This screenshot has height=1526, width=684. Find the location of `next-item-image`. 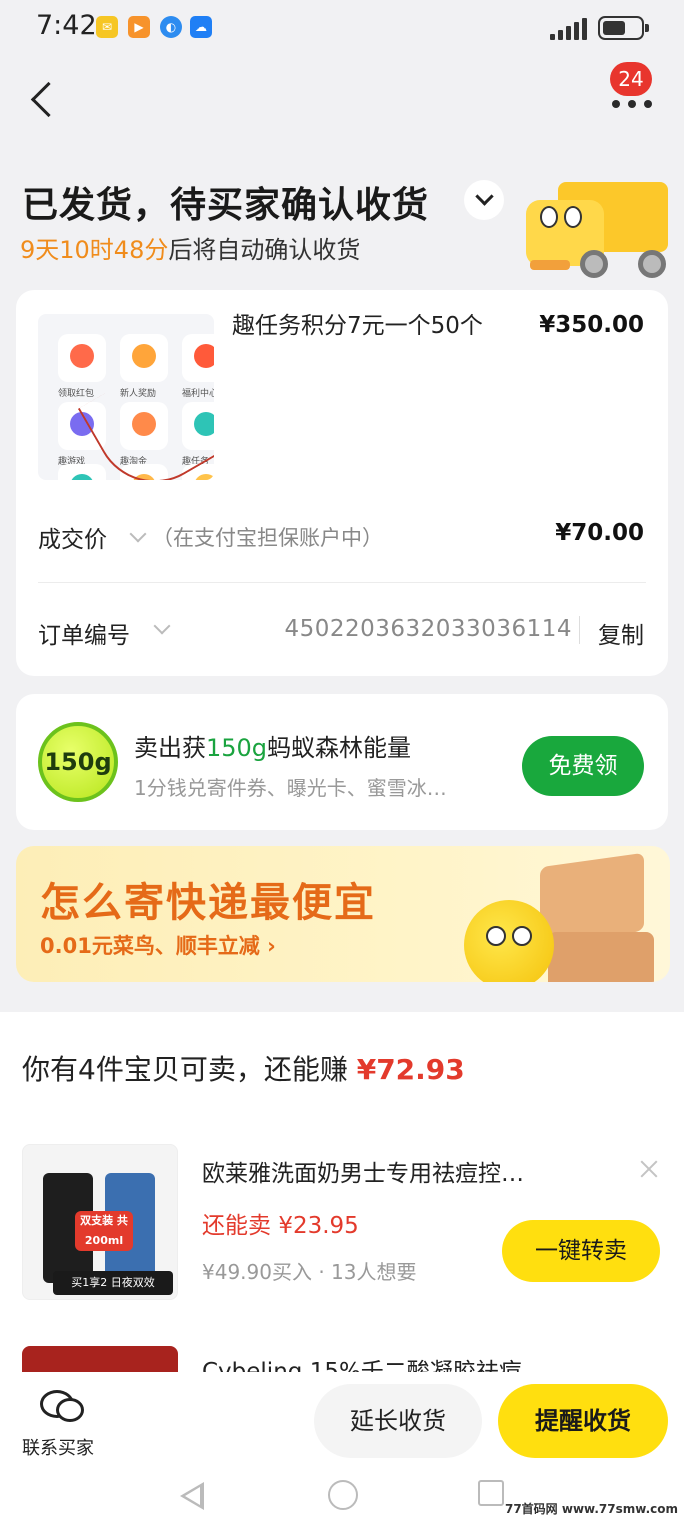

next-item-image is located at coordinates (100, 1359).